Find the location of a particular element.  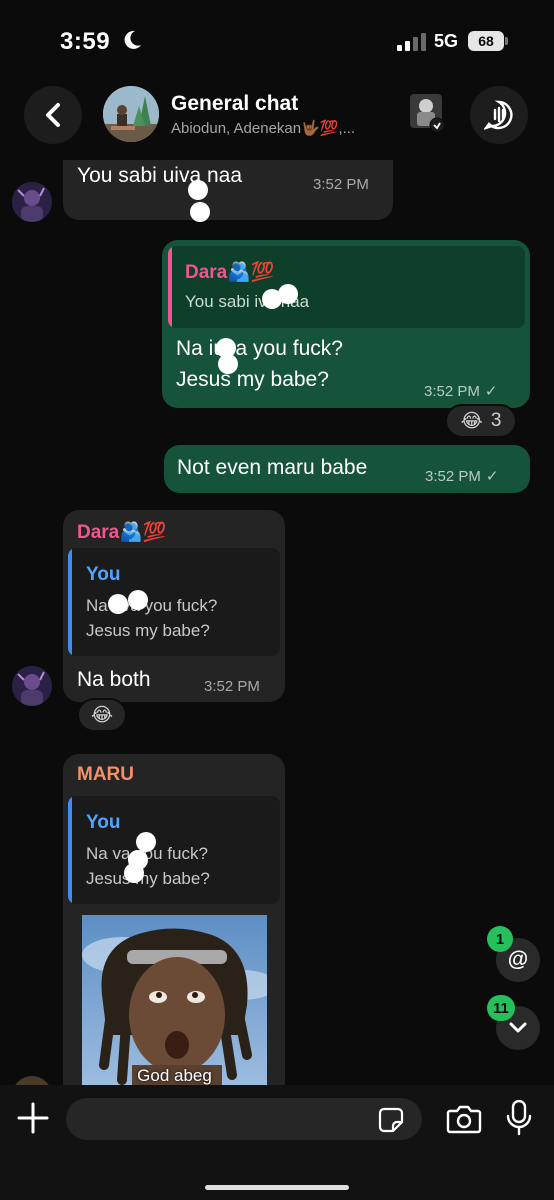

back-button is located at coordinates (53, 115).